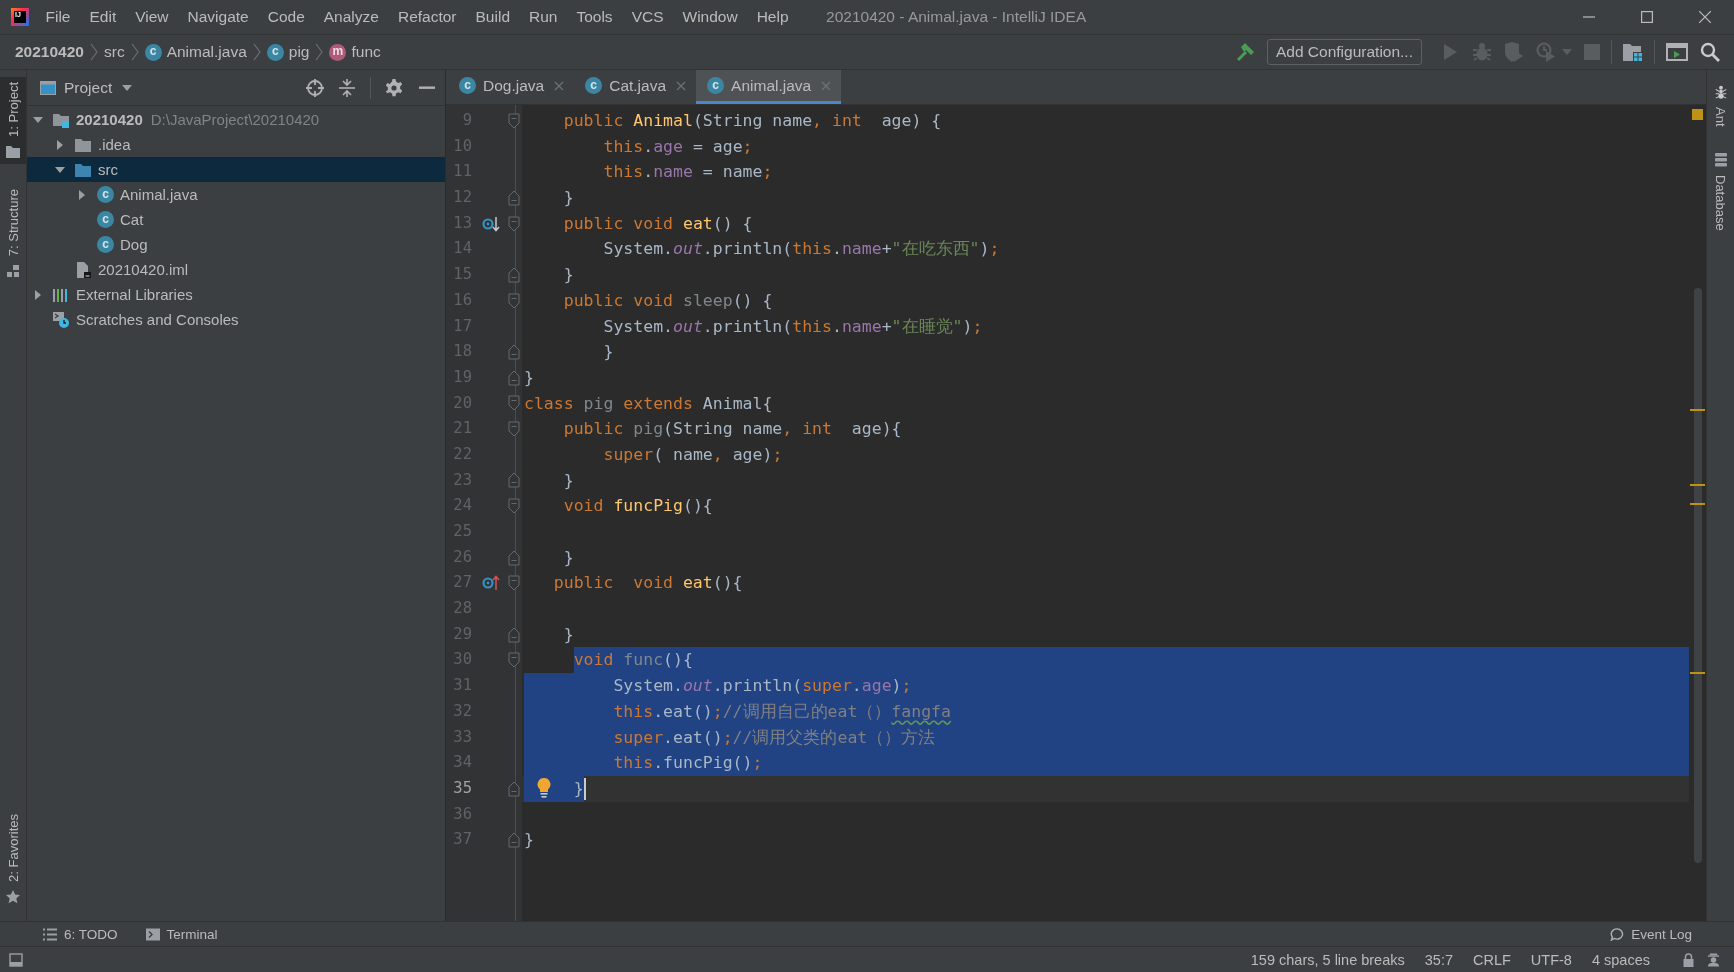  I want to click on minimize-icon, so click(427, 87).